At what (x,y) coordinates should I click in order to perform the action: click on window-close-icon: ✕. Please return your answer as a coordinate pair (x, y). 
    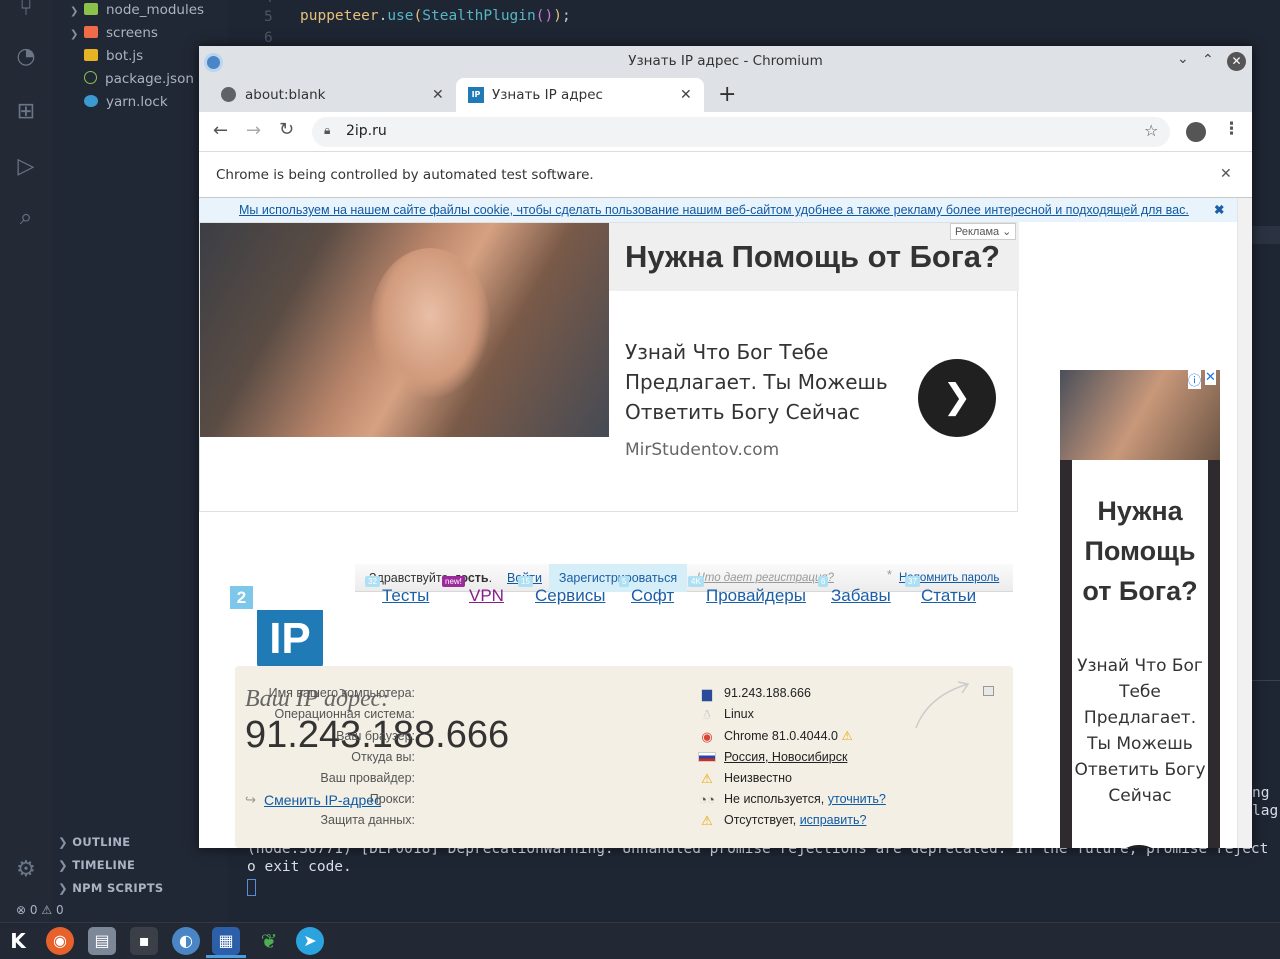
    Looking at the image, I should click on (1236, 61).